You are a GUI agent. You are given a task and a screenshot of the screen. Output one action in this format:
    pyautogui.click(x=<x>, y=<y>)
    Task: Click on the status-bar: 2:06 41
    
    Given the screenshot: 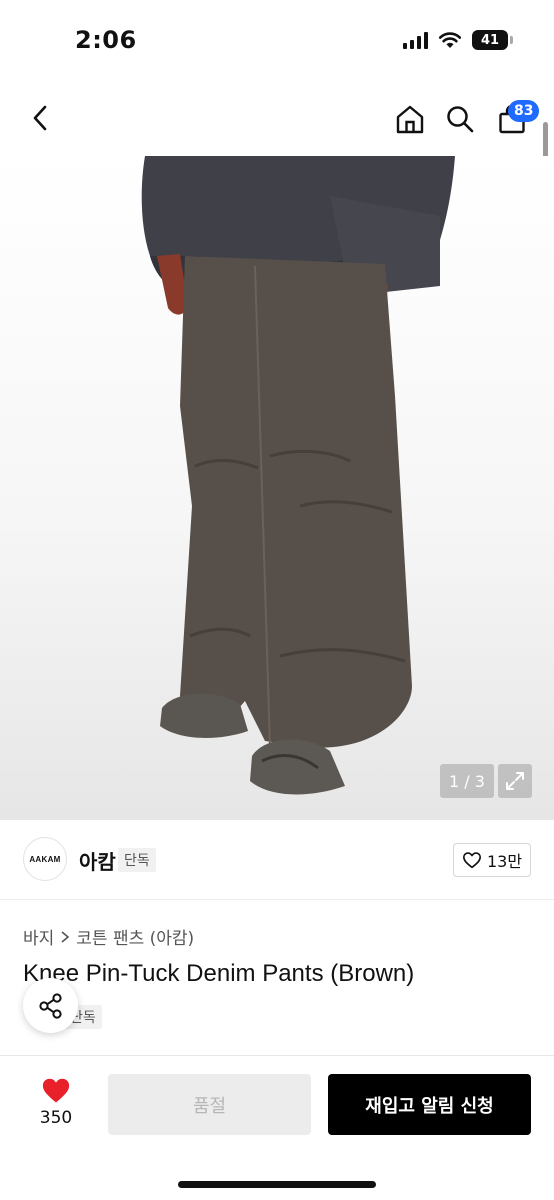 What is the action you would take?
    pyautogui.click(x=277, y=42)
    